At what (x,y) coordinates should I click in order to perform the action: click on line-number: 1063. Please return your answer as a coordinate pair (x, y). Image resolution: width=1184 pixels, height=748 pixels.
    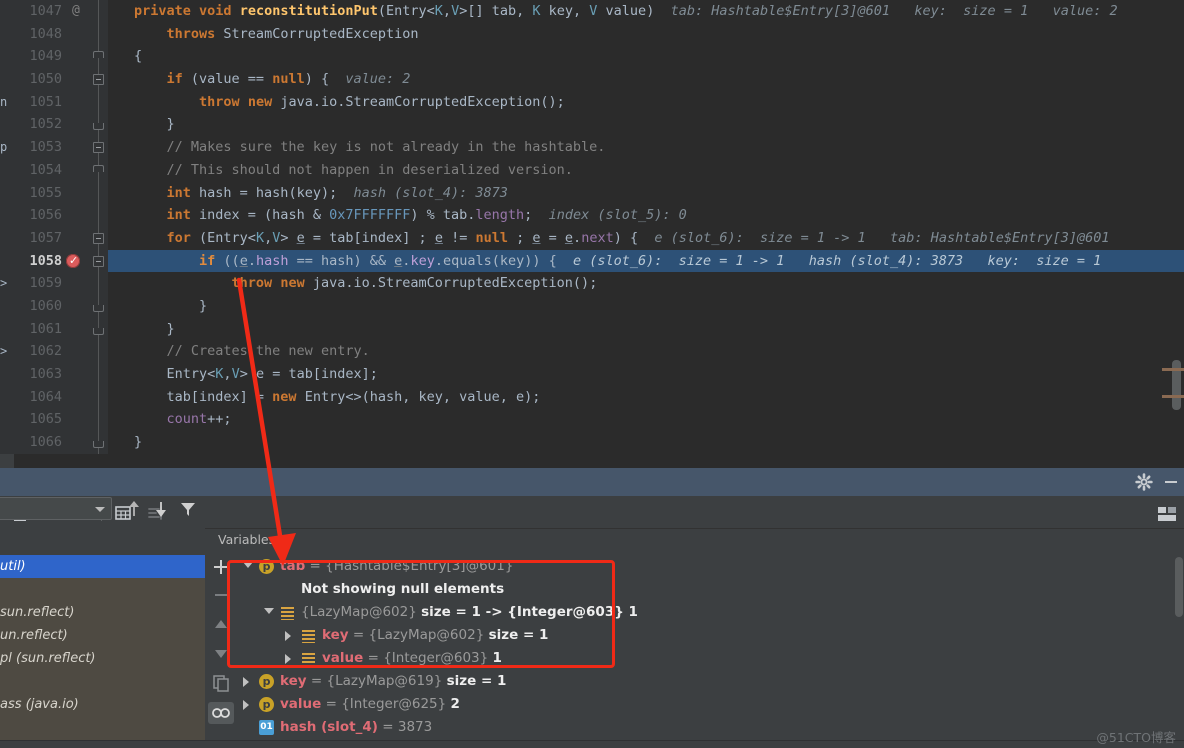
    Looking at the image, I should click on (45, 374).